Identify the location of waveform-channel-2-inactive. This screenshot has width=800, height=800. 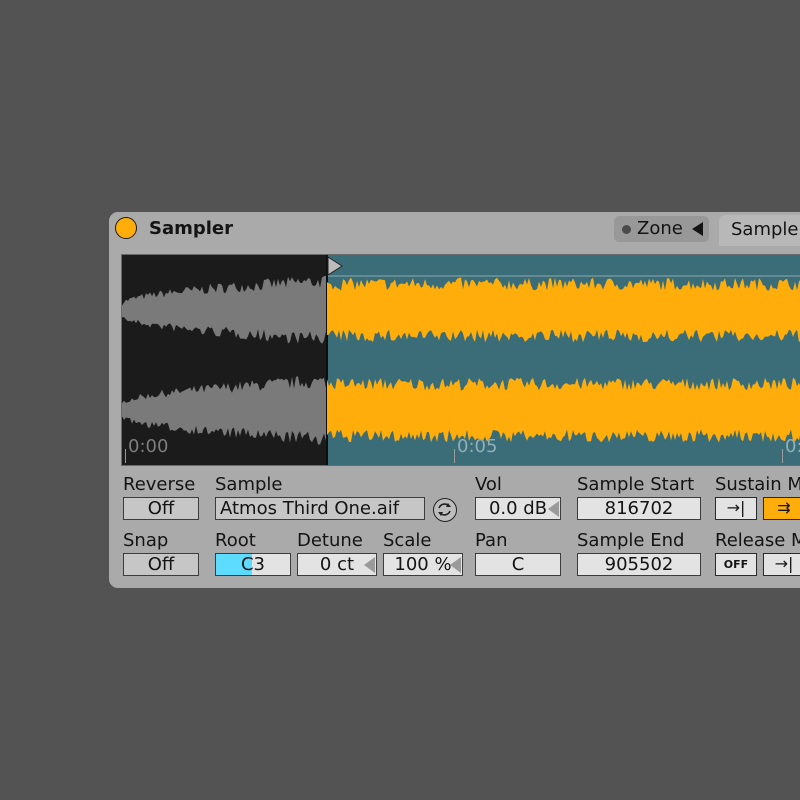
(224, 410).